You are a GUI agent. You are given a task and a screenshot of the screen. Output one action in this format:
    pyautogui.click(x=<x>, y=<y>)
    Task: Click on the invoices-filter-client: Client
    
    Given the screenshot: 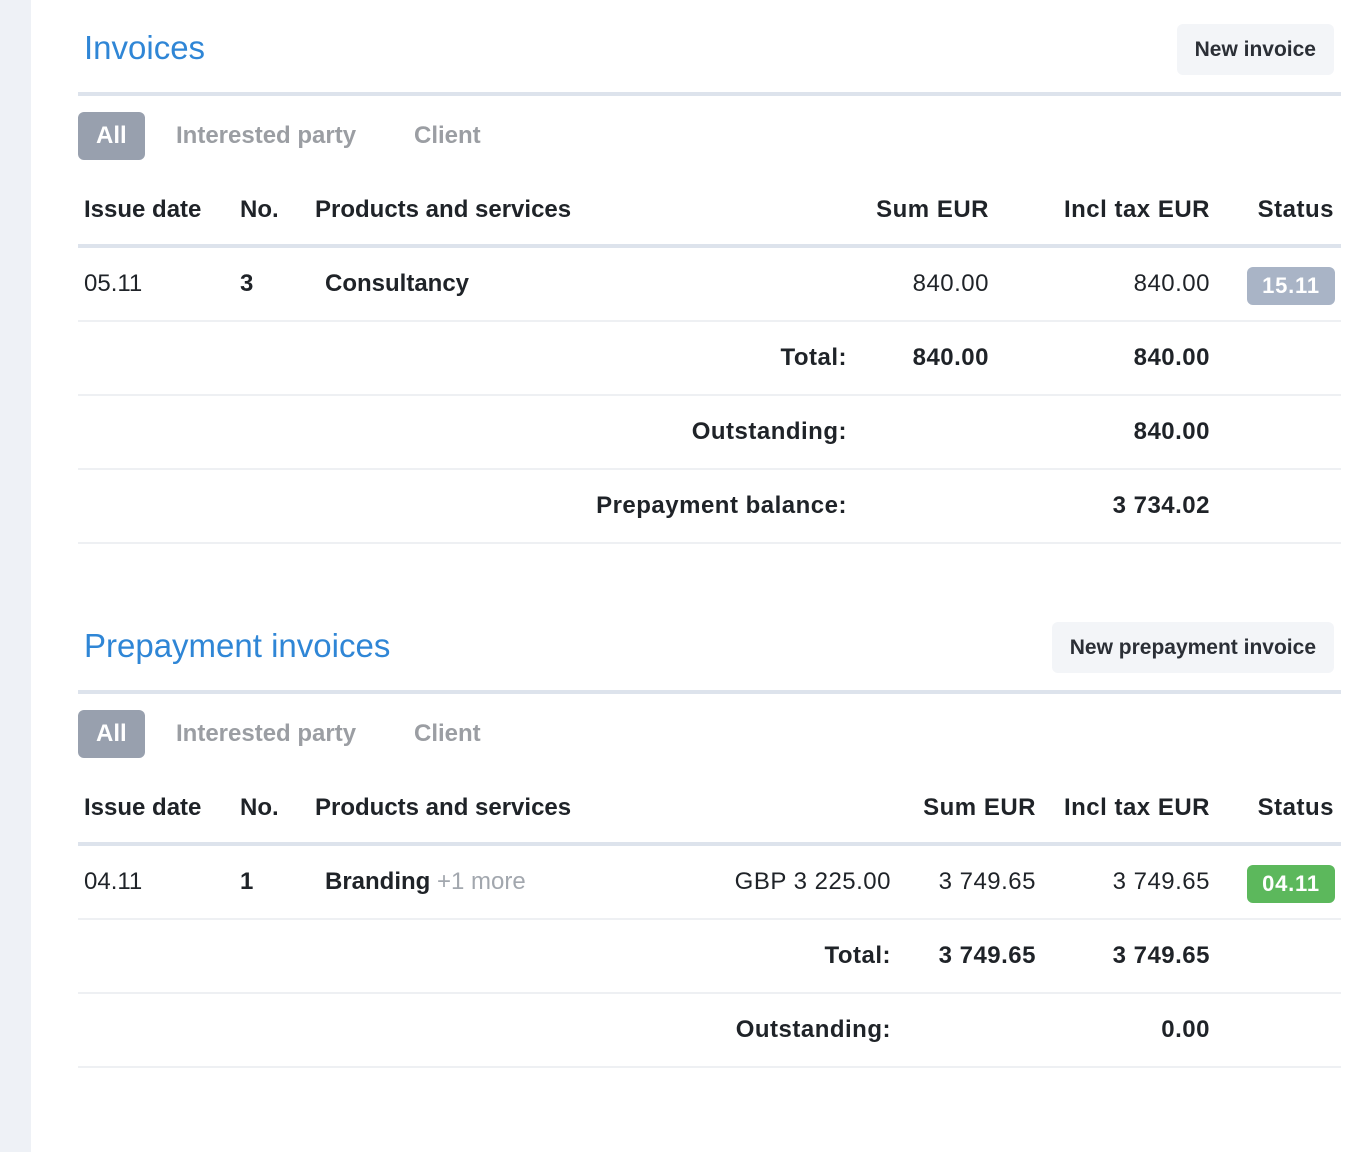 What is the action you would take?
    pyautogui.click(x=447, y=136)
    